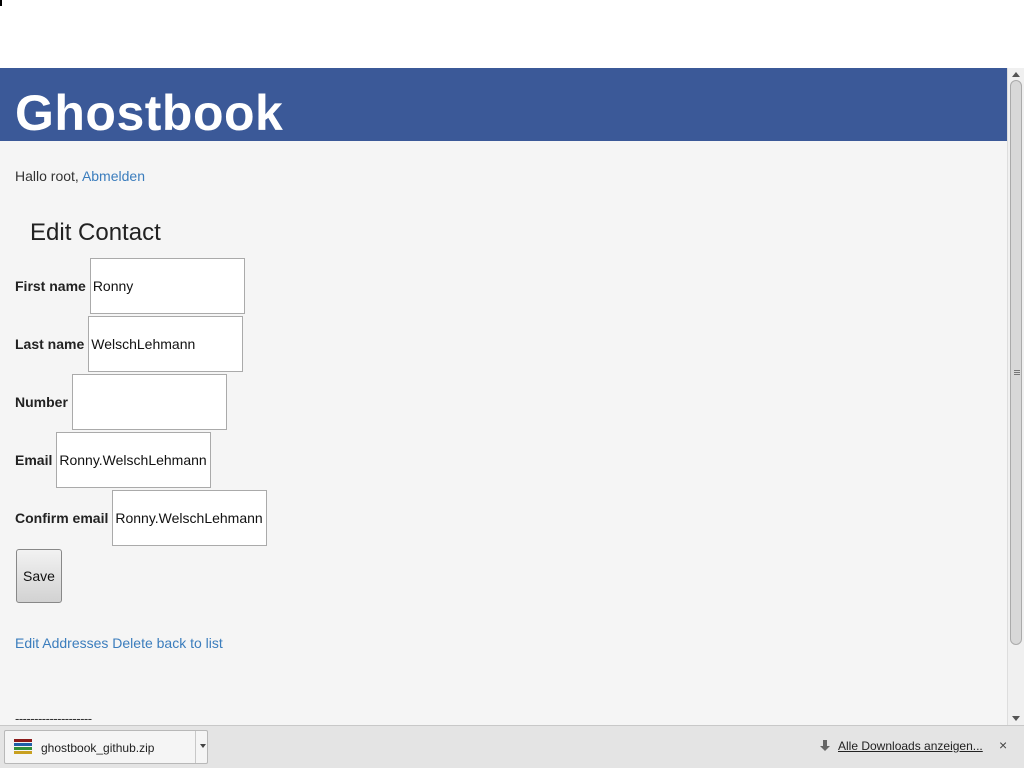 The image size is (1024, 768). I want to click on email-row: Email, so click(113, 460).